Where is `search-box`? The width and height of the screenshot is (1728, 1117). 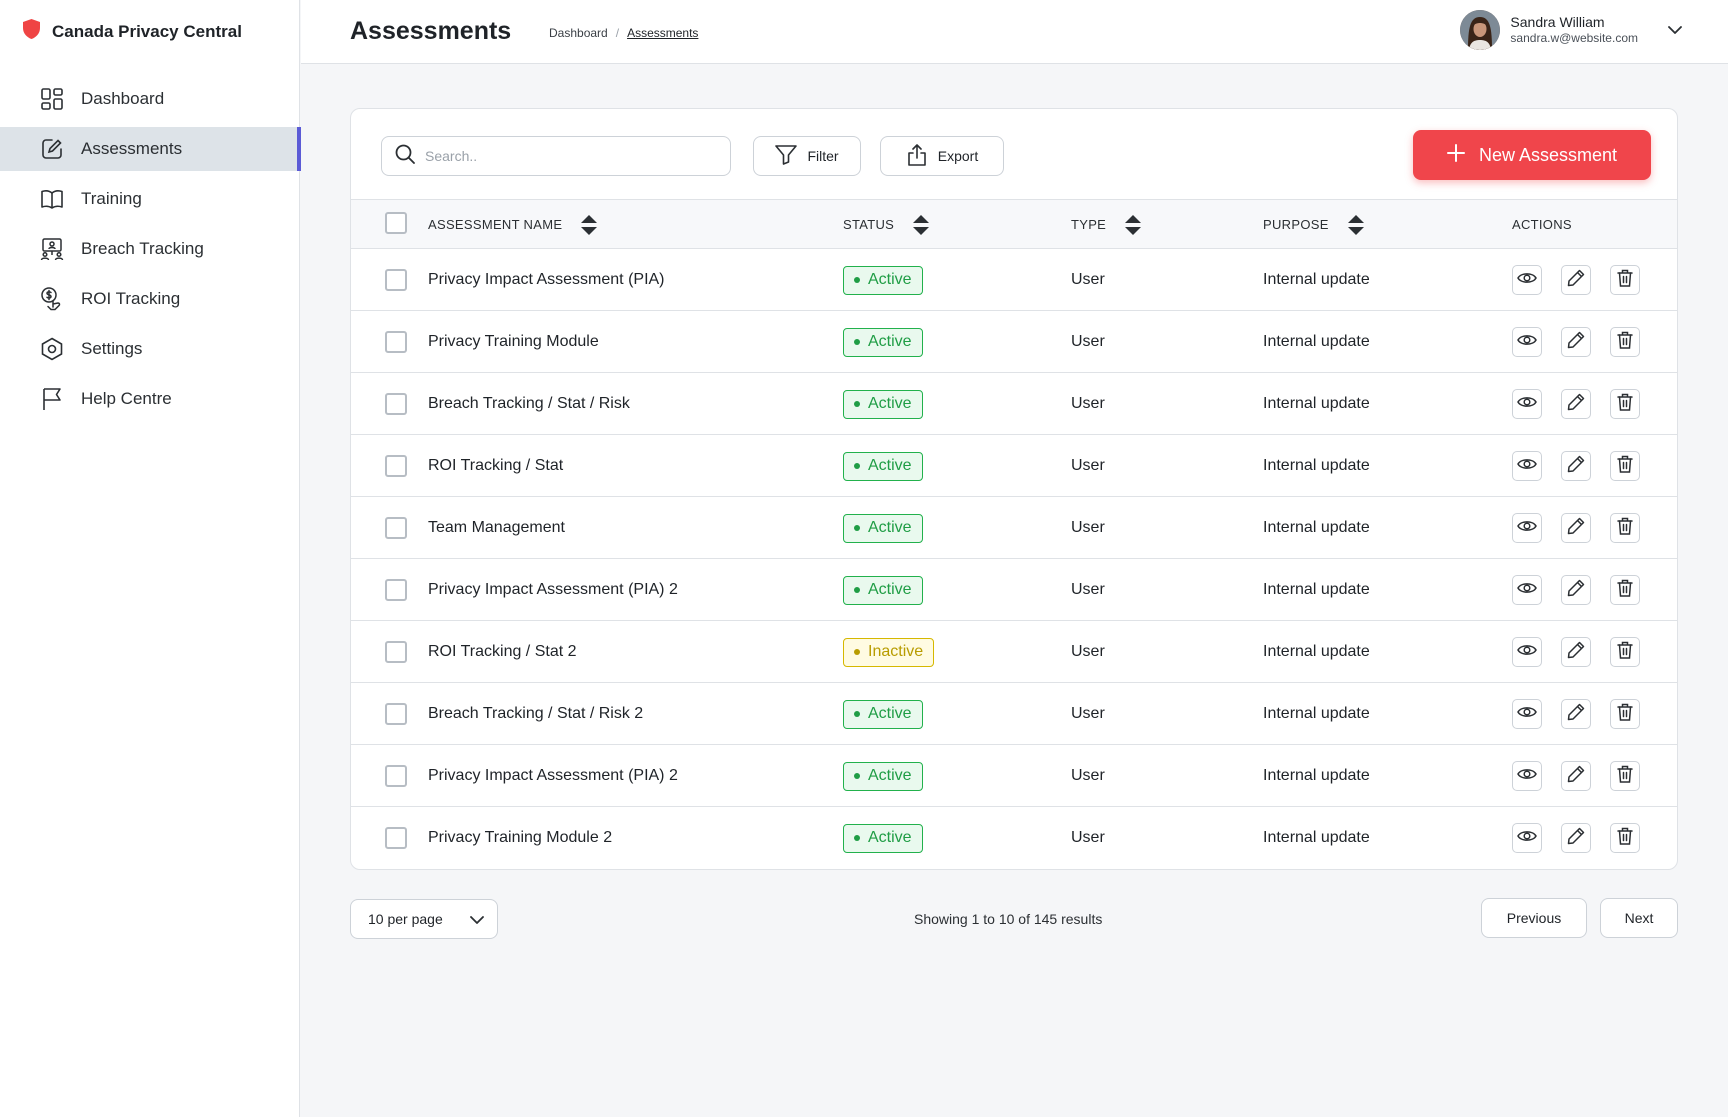
search-box is located at coordinates (556, 156).